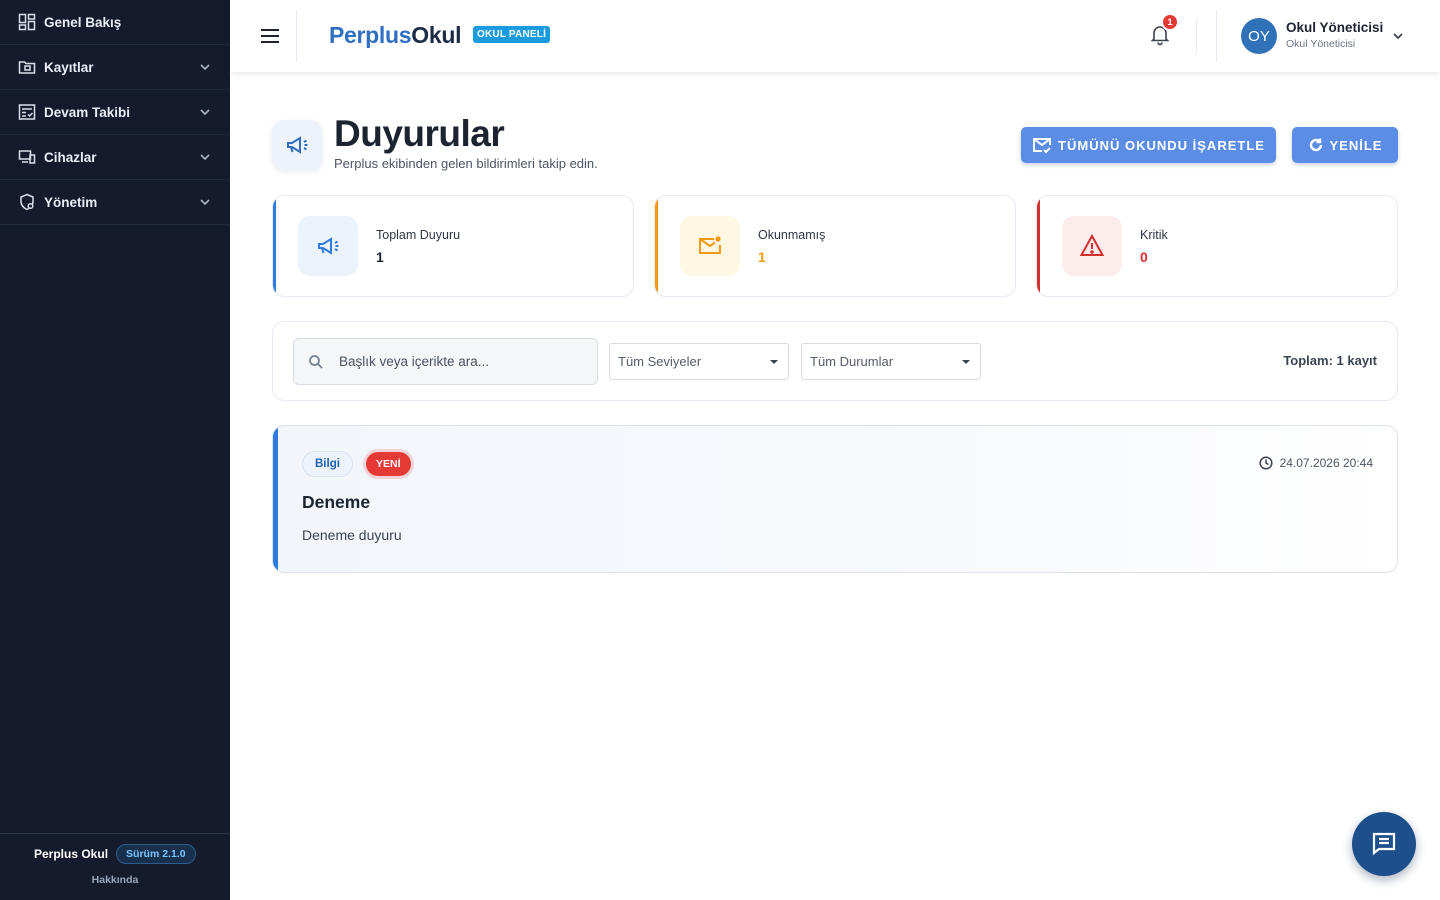 The height and width of the screenshot is (900, 1440). What do you see at coordinates (70, 157) in the screenshot?
I see `sidebar-item-label: Cihazlar` at bounding box center [70, 157].